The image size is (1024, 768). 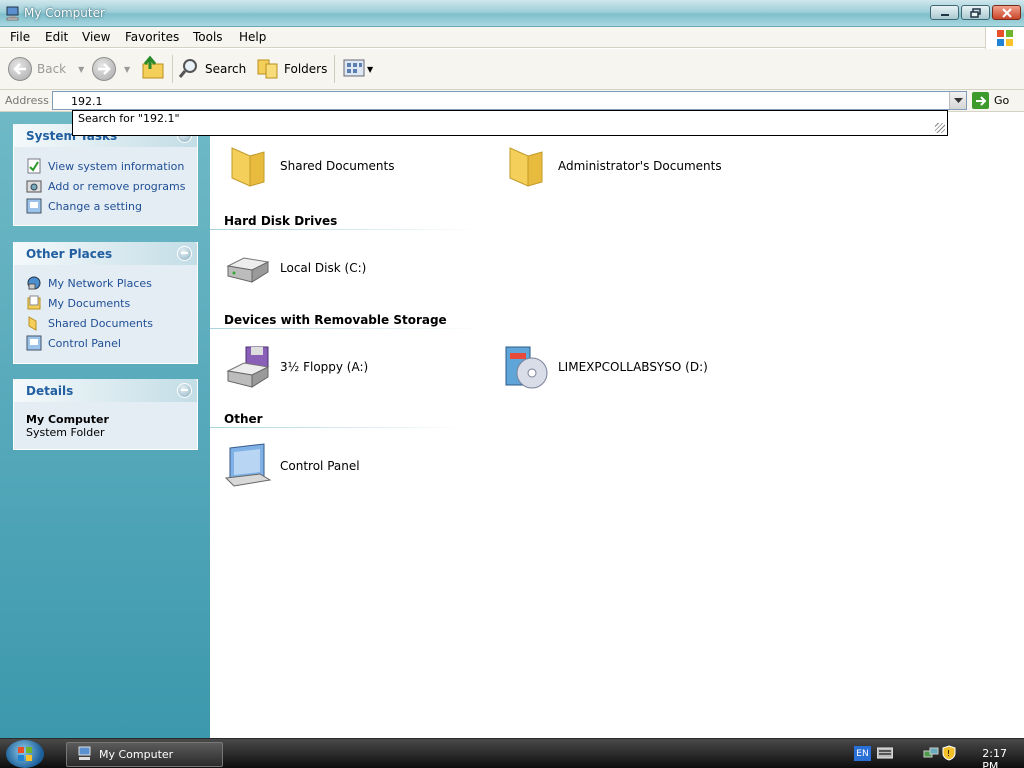 I want to click on details-name: My Computer, so click(x=67, y=419).